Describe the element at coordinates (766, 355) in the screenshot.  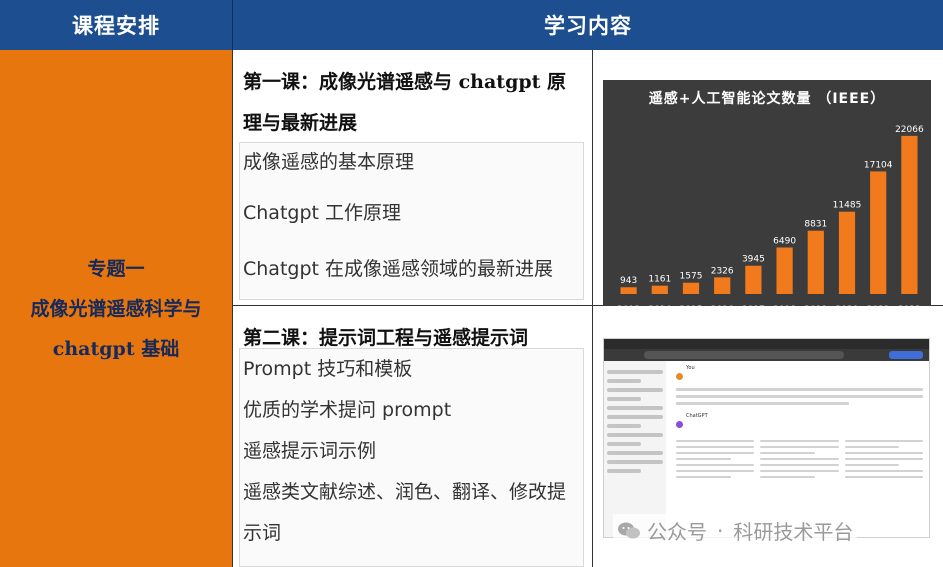
I see `browser-address-bar` at that location.